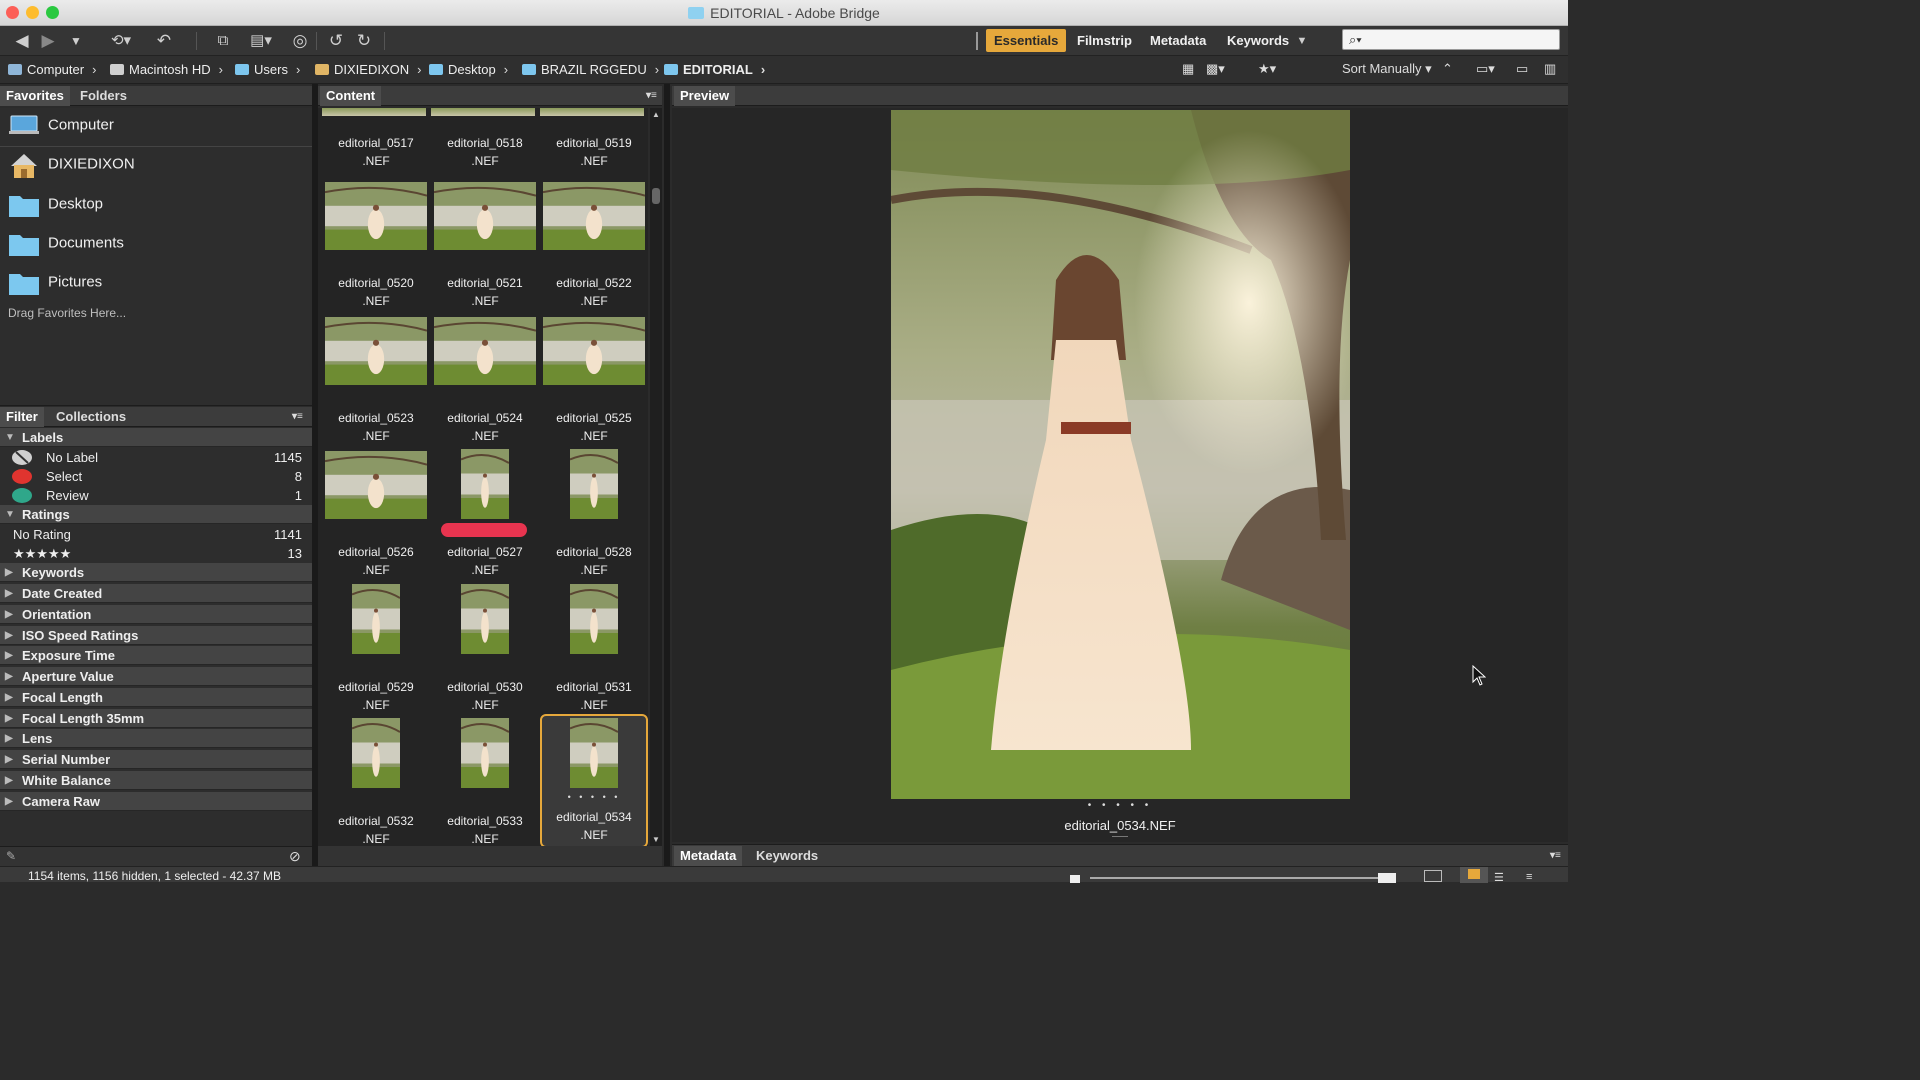 This screenshot has width=1920, height=1080. What do you see at coordinates (1215, 69) in the screenshot?
I see `view-options-icon: ▩▾` at bounding box center [1215, 69].